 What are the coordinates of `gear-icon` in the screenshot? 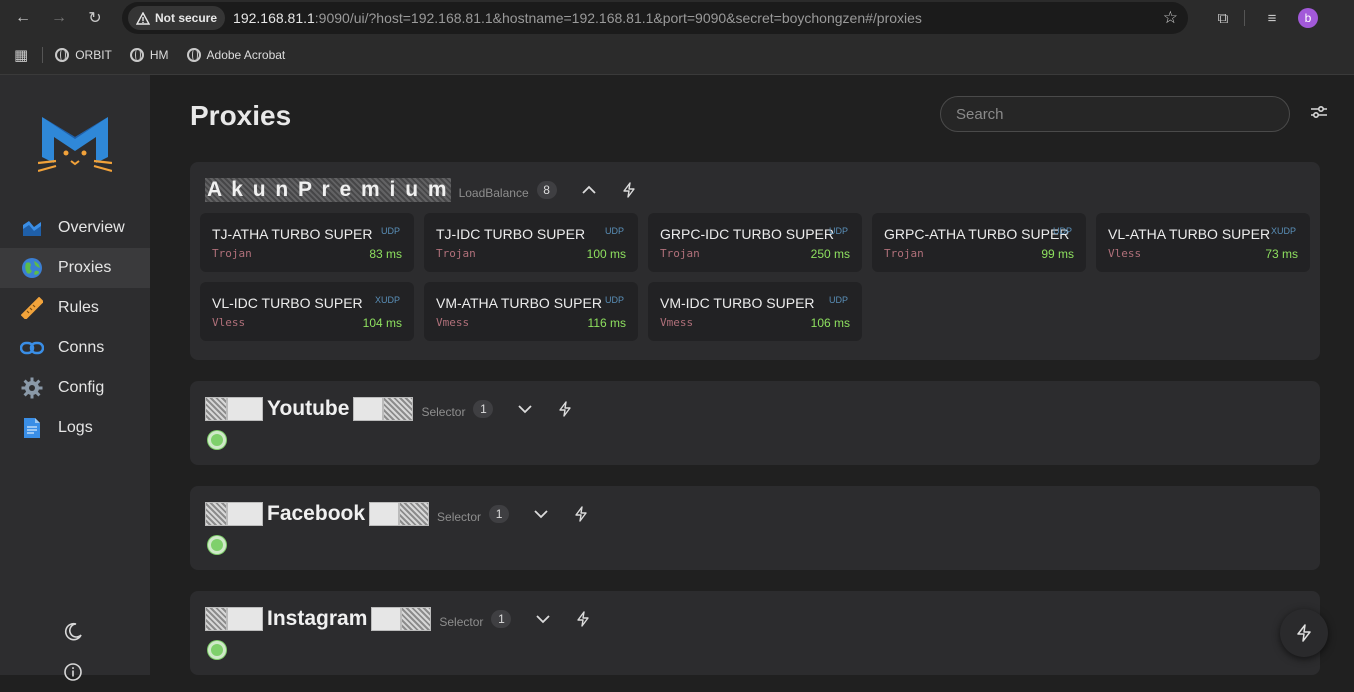 It's located at (32, 388).